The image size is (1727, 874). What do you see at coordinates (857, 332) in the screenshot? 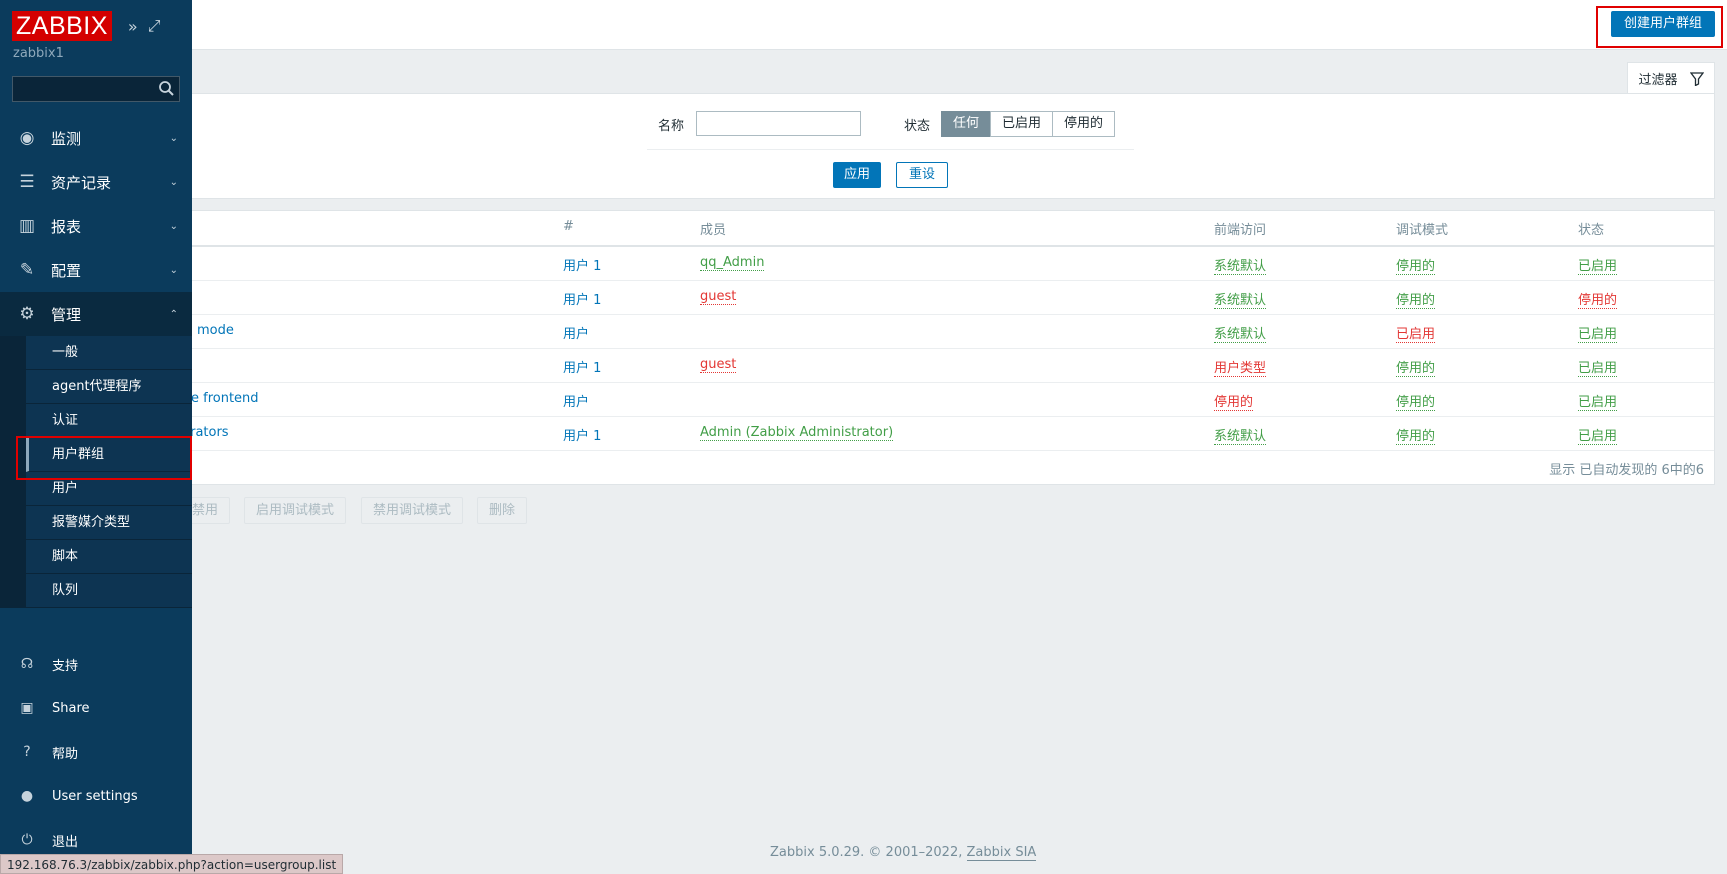
I see `table-row: mode 用户 系统默认 已启用 已启用` at bounding box center [857, 332].